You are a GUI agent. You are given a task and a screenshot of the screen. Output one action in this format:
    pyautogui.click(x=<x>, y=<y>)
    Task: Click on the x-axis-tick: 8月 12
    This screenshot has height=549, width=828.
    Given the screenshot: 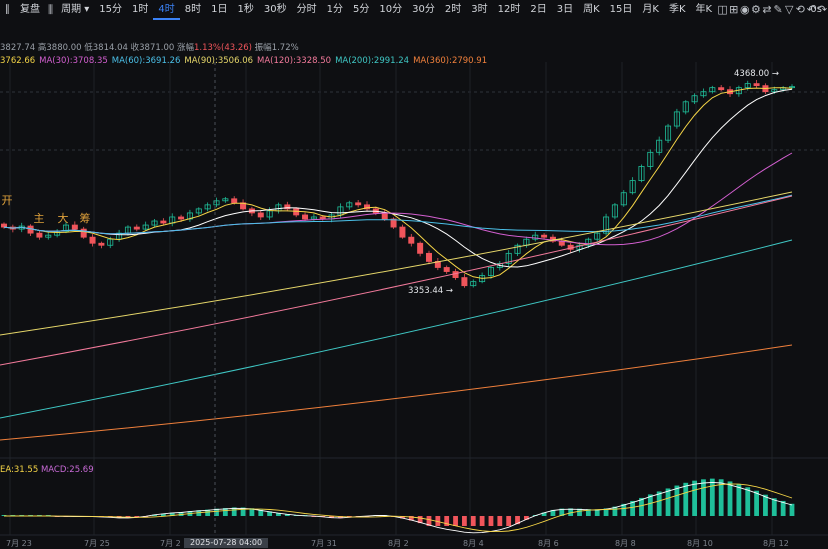 What is the action you would take?
    pyautogui.click(x=776, y=543)
    